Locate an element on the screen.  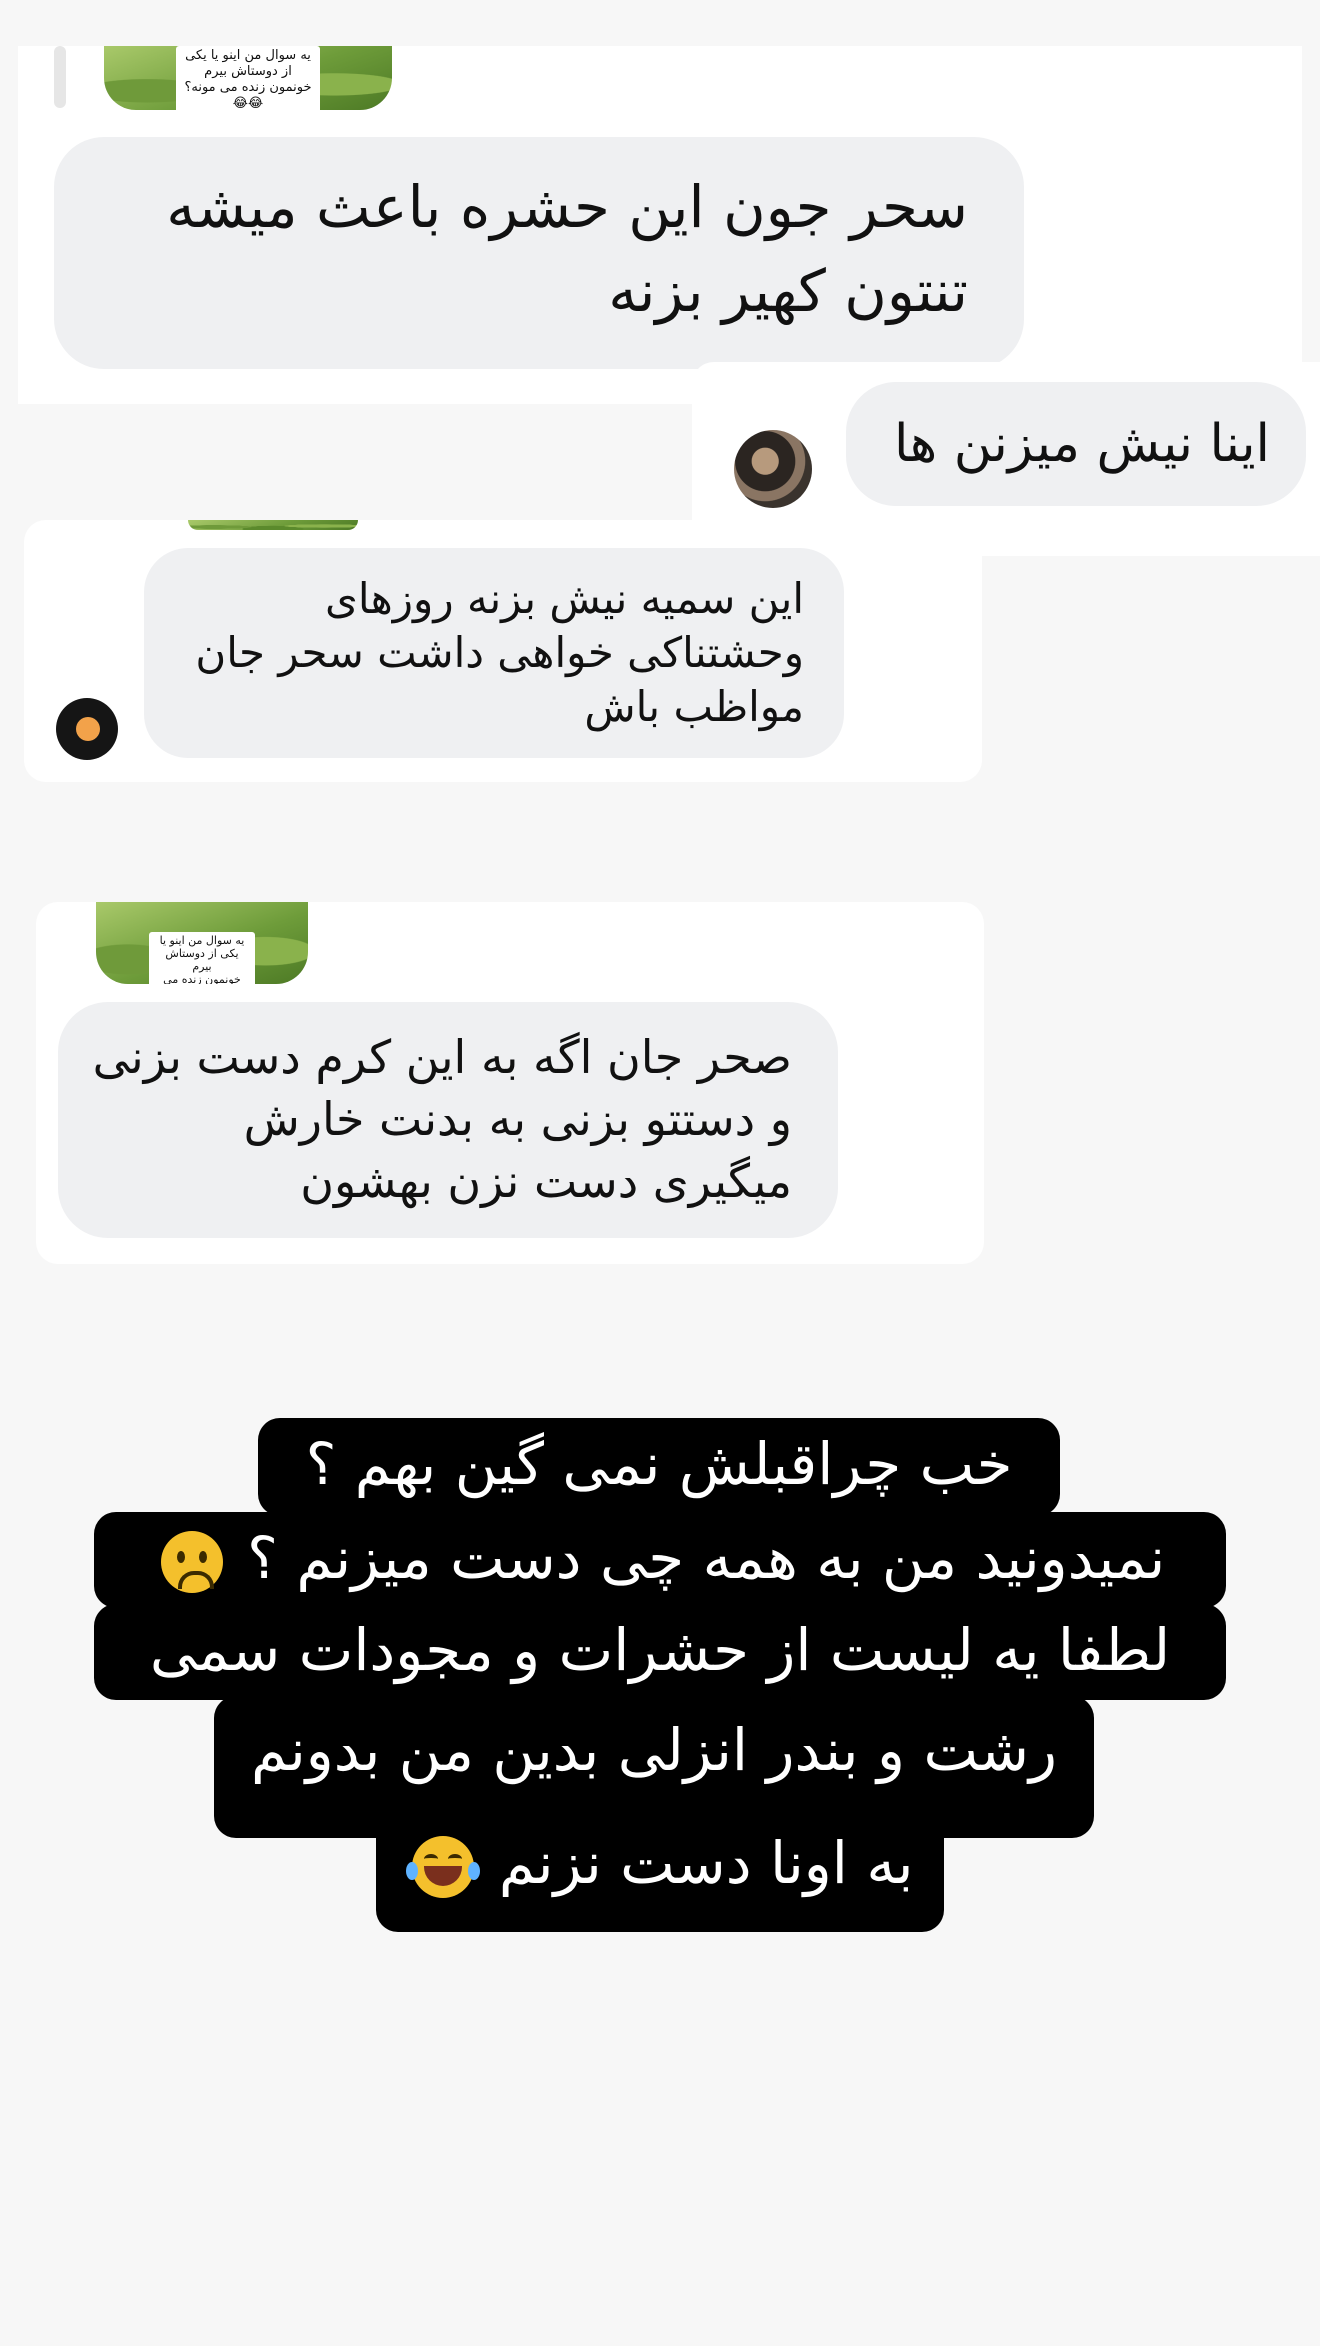
comment-bubble-2: اینا نیش میزنن ها is located at coordinates (1076, 444).